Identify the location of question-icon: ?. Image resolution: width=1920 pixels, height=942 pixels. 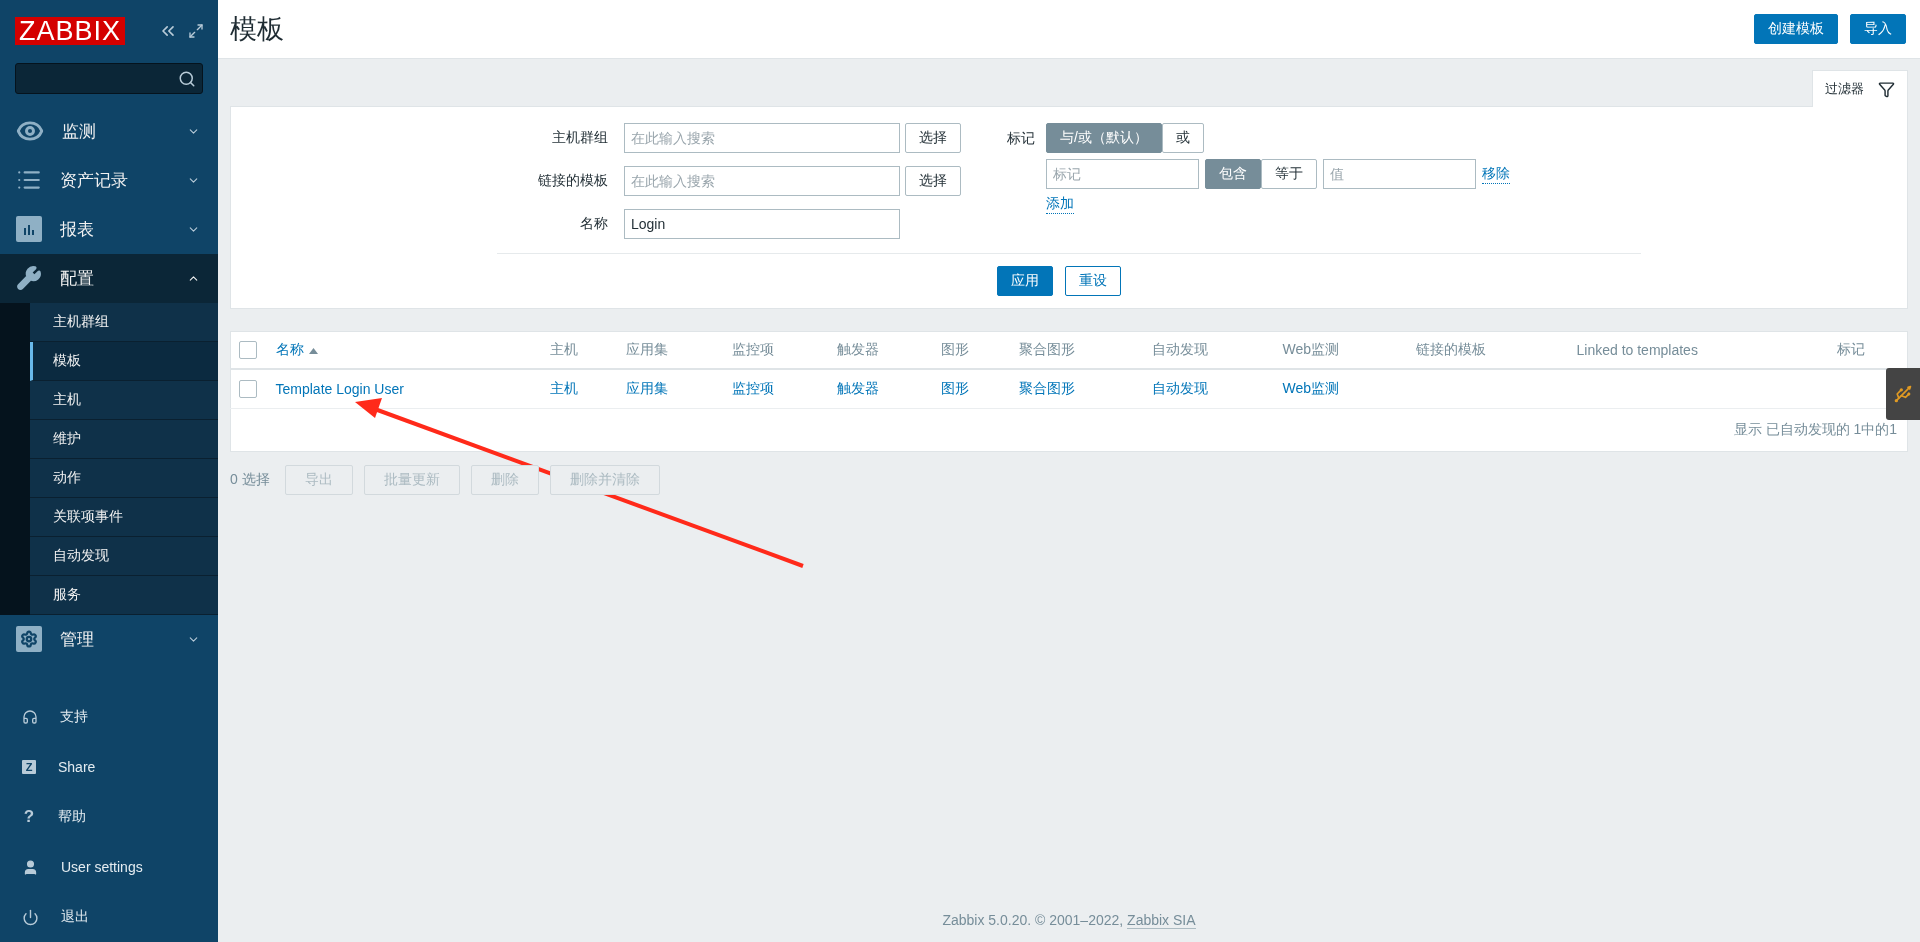
(29, 817).